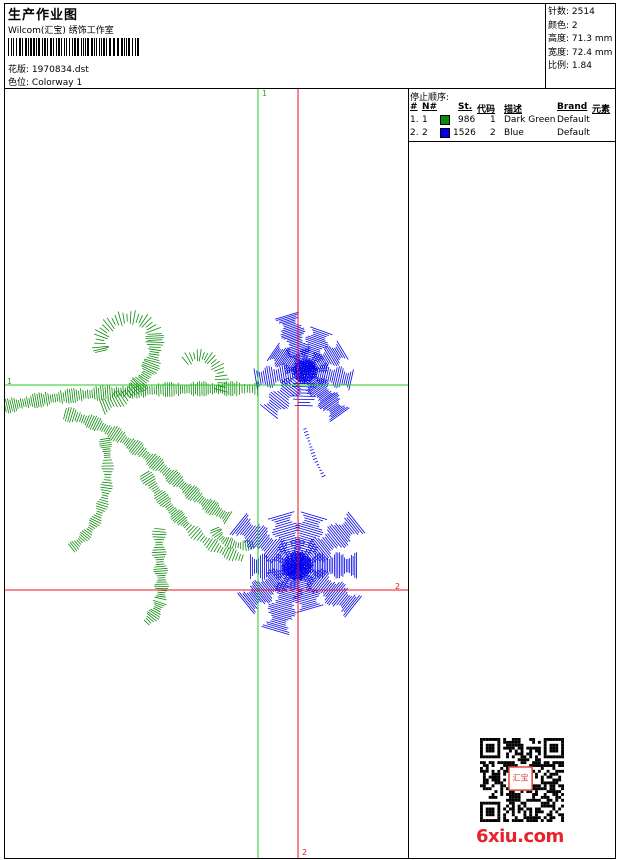 The height and width of the screenshot is (860, 620). Describe the element at coordinates (512, 141) in the screenshot. I see `table-bottom-line` at that location.